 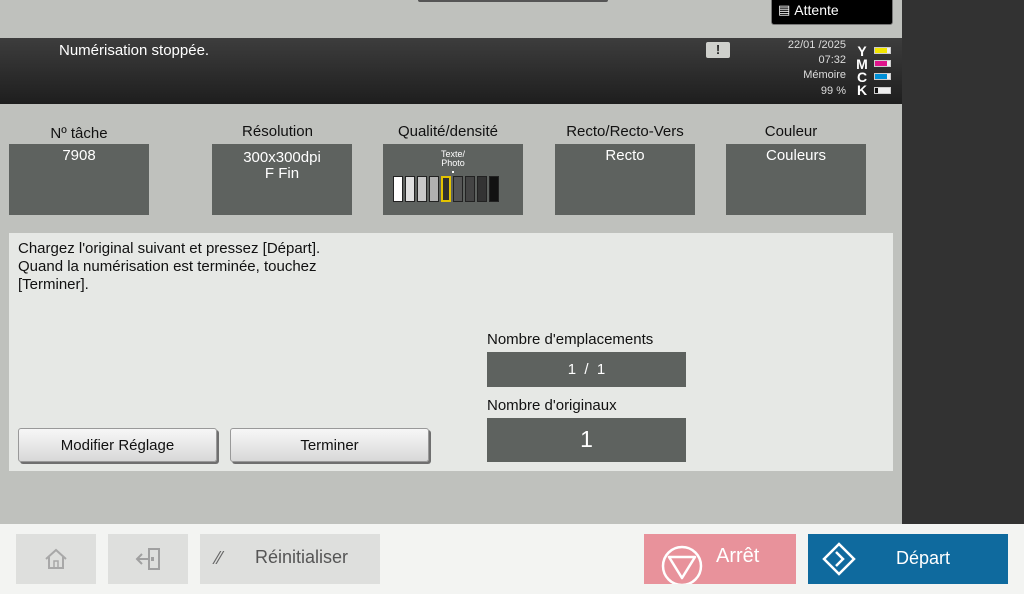 I want to click on logout-button, so click(x=148, y=559).